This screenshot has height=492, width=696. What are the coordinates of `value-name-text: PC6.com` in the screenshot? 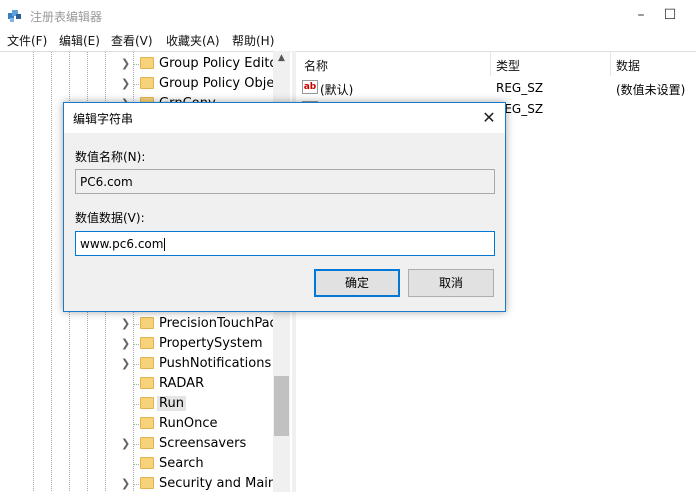 It's located at (106, 182).